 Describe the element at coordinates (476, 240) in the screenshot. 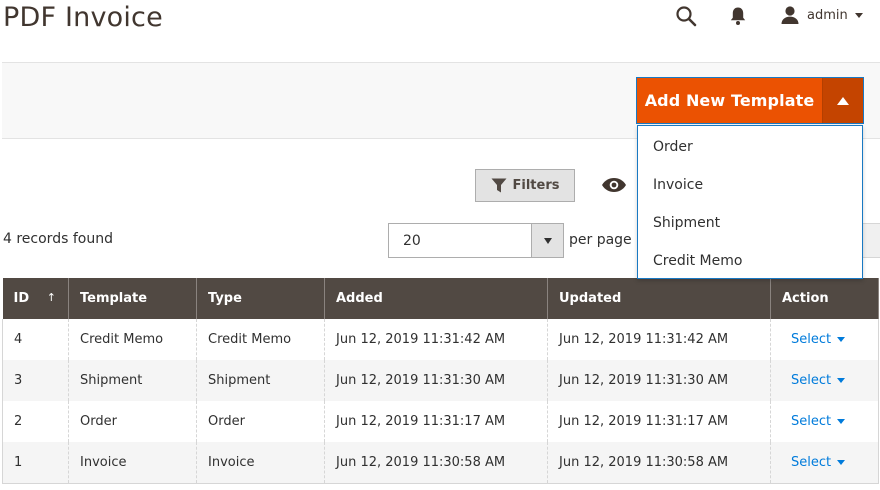

I see `per-page-select: 20` at that location.